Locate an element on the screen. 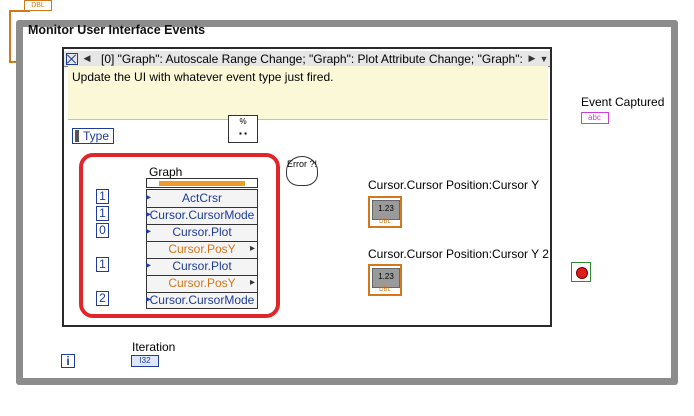  stop-terminal is located at coordinates (581, 272).